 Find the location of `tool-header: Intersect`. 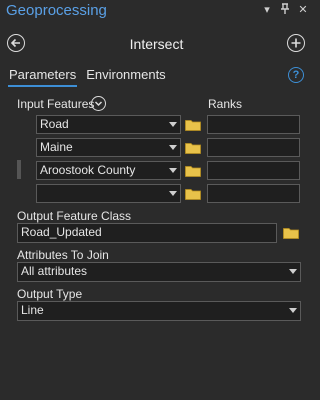

tool-header: Intersect is located at coordinates (156, 44).